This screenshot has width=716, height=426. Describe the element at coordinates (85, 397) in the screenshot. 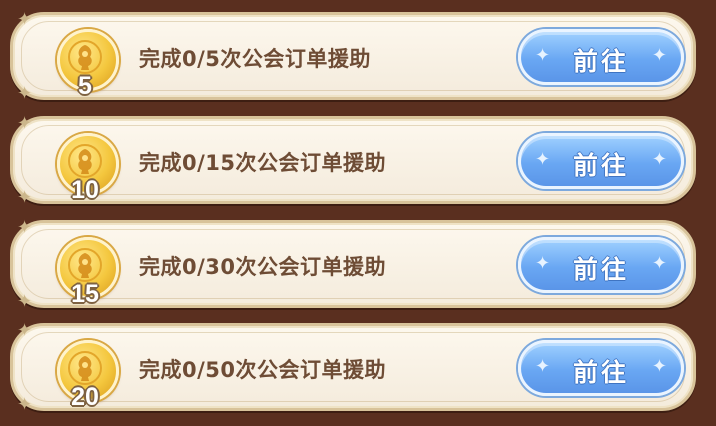

I see `medal-count: 20` at that location.